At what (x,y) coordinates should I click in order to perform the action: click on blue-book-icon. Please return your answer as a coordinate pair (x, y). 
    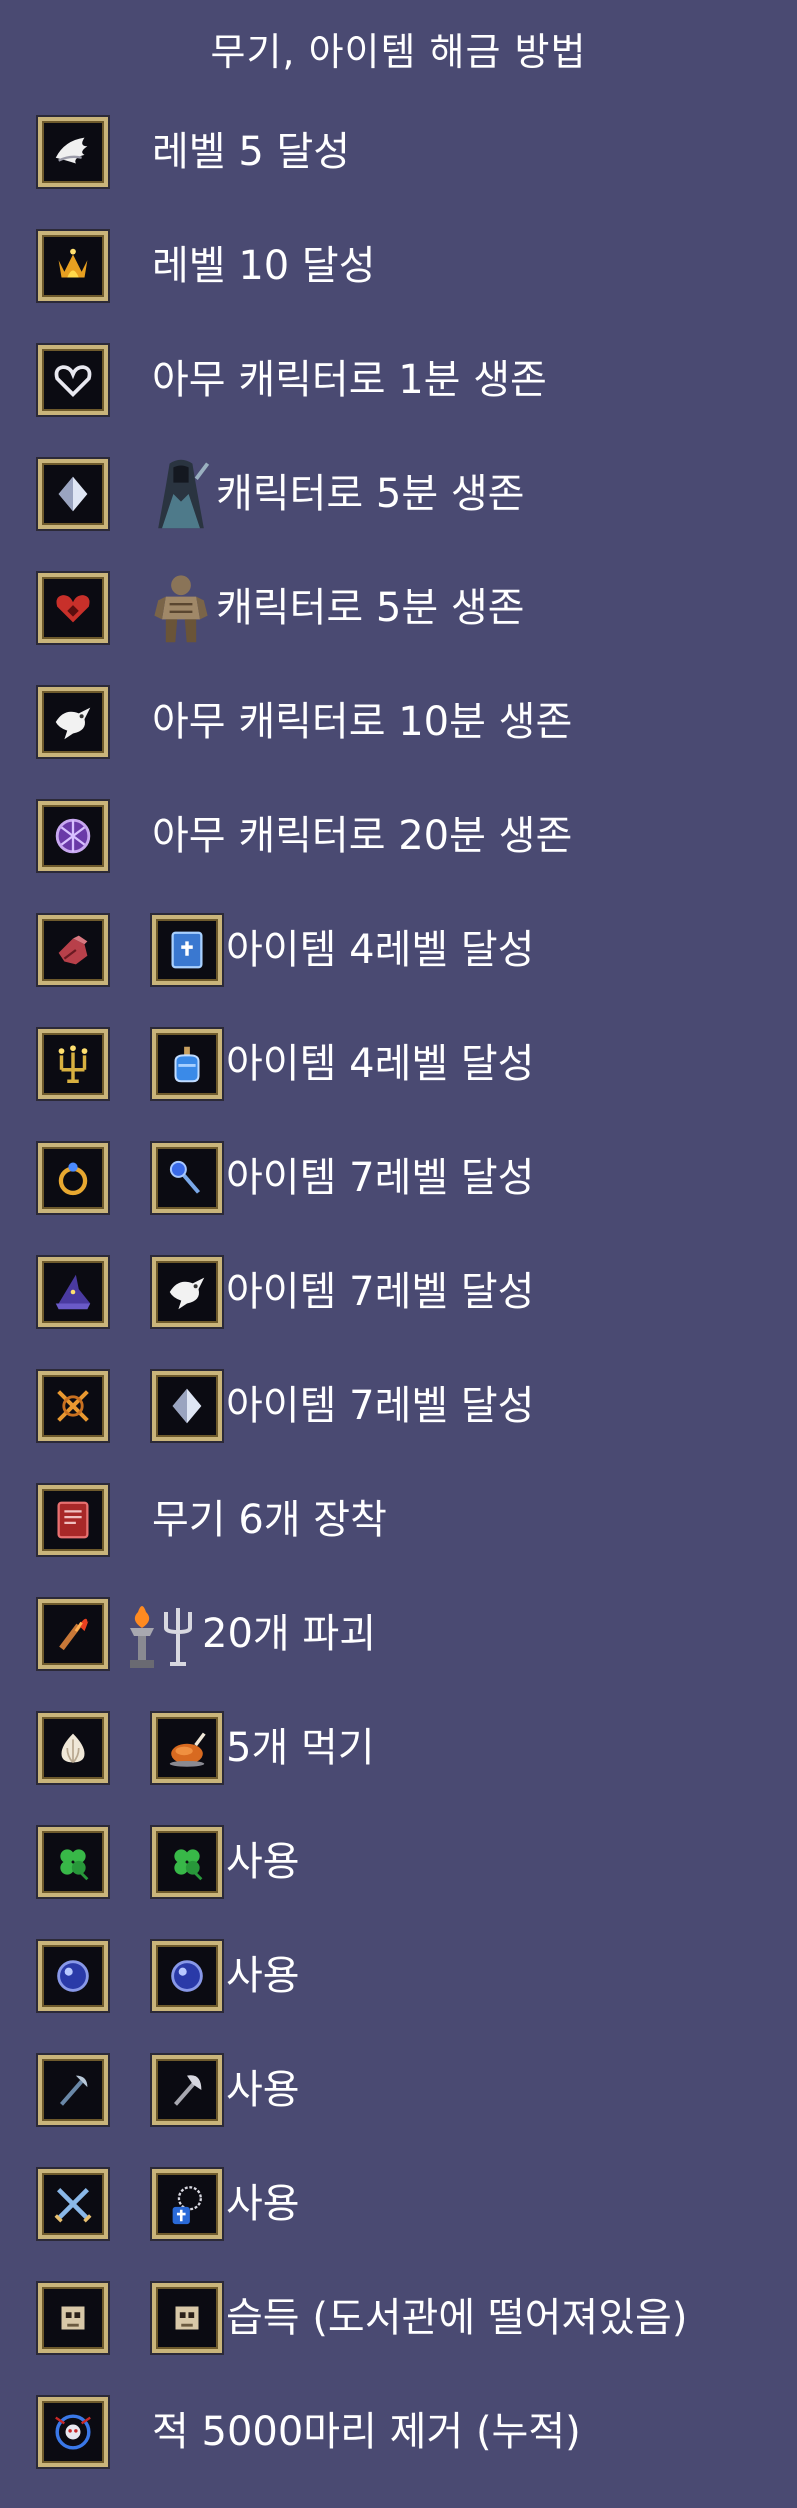
    Looking at the image, I should click on (187, 950).